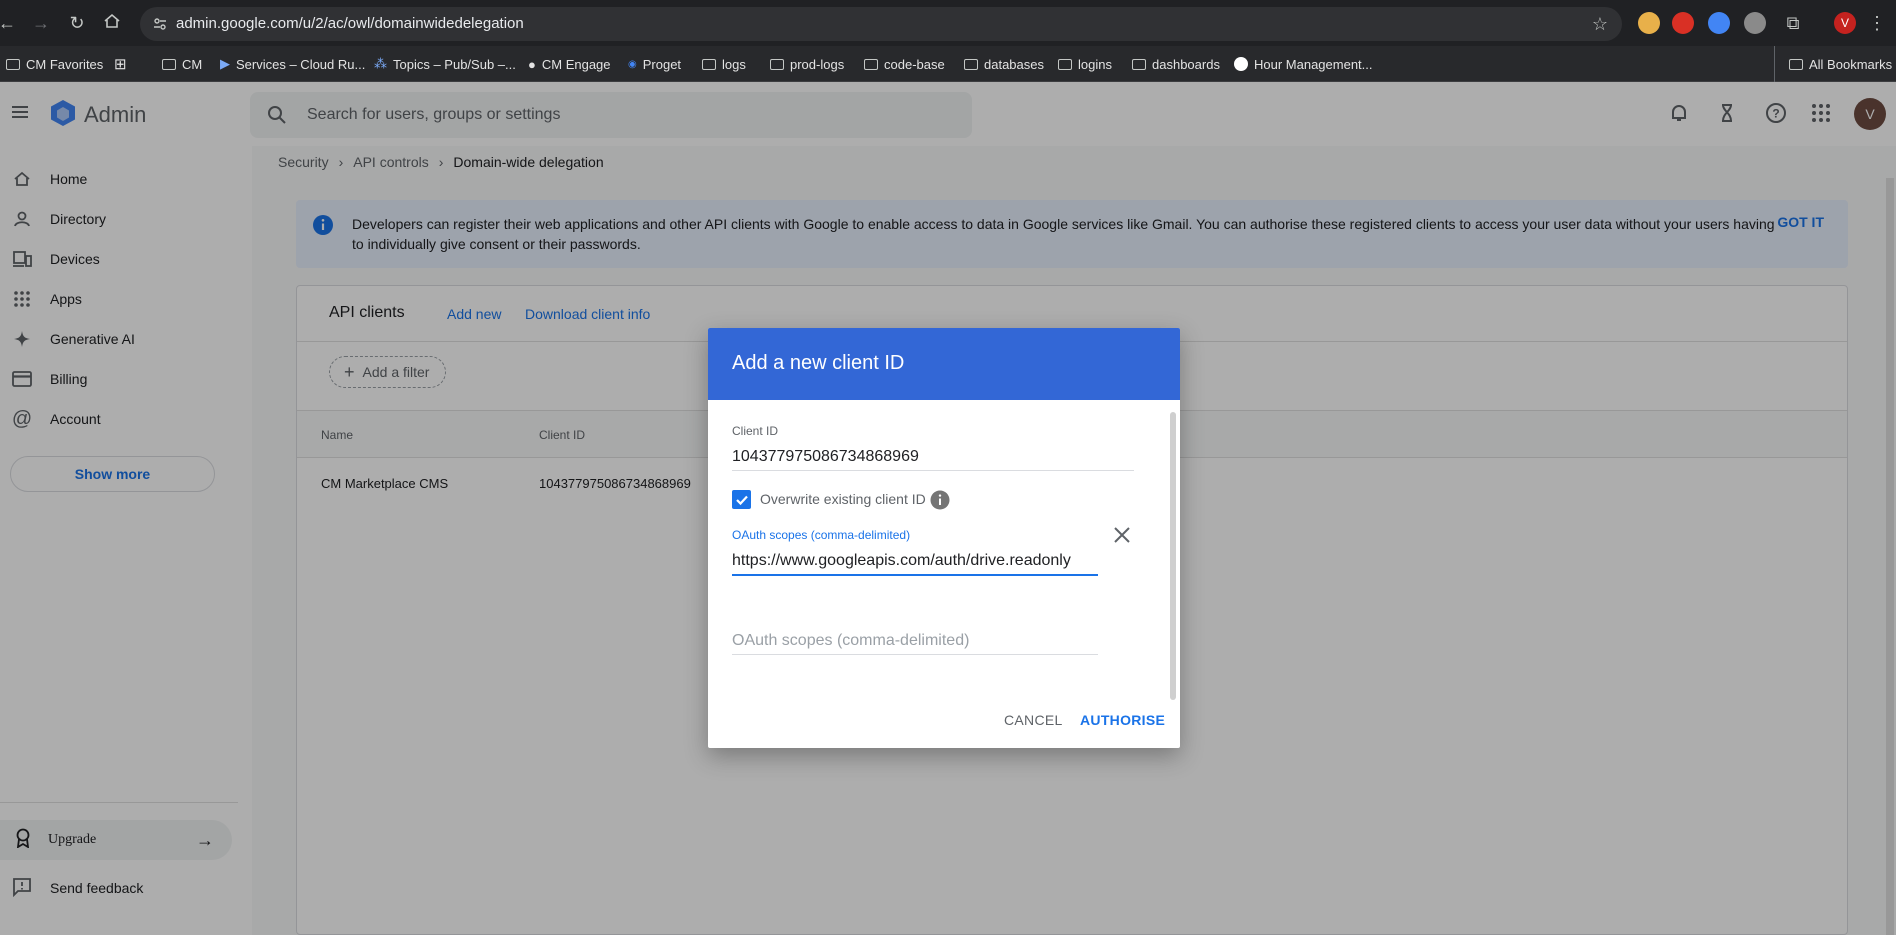  I want to click on dialog-header: Add a new client ID, so click(944, 364).